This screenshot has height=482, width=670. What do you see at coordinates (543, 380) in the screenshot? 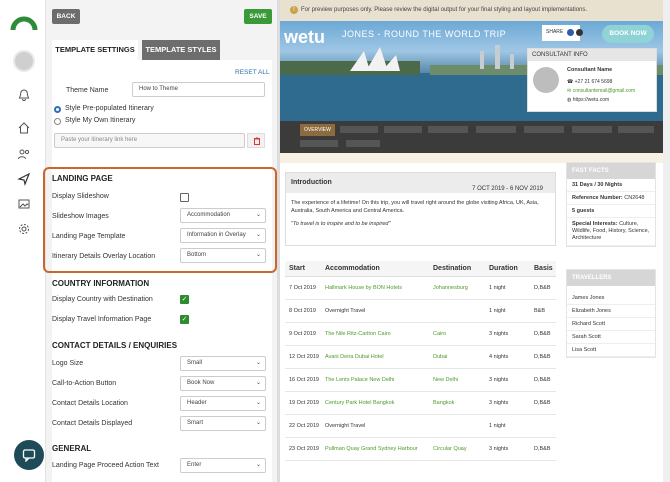
I see `cell-basis: D,B&B` at bounding box center [543, 380].